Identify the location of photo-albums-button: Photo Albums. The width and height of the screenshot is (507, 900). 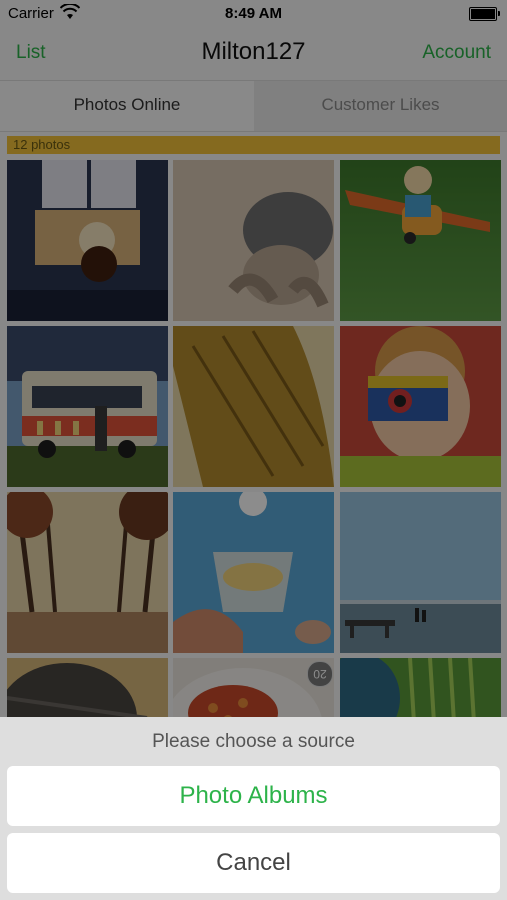
(253, 796).